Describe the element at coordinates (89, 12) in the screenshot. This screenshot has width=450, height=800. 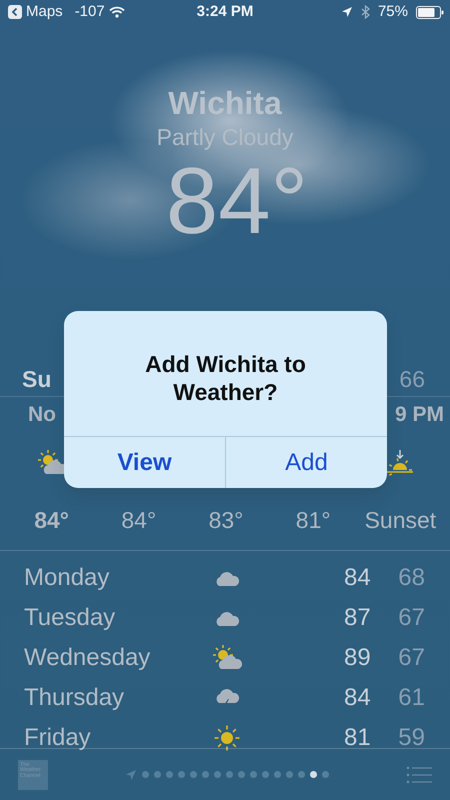
I see `signal-strength: -107` at that location.